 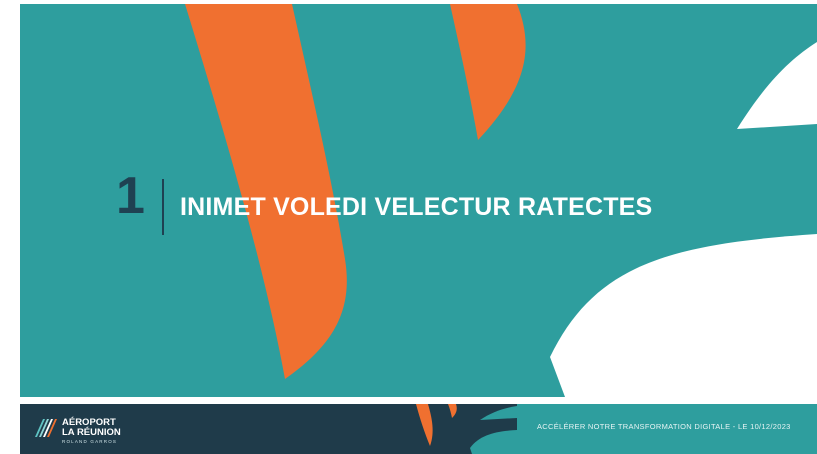 What do you see at coordinates (777, 85) in the screenshot?
I see `white-leaf-top` at bounding box center [777, 85].